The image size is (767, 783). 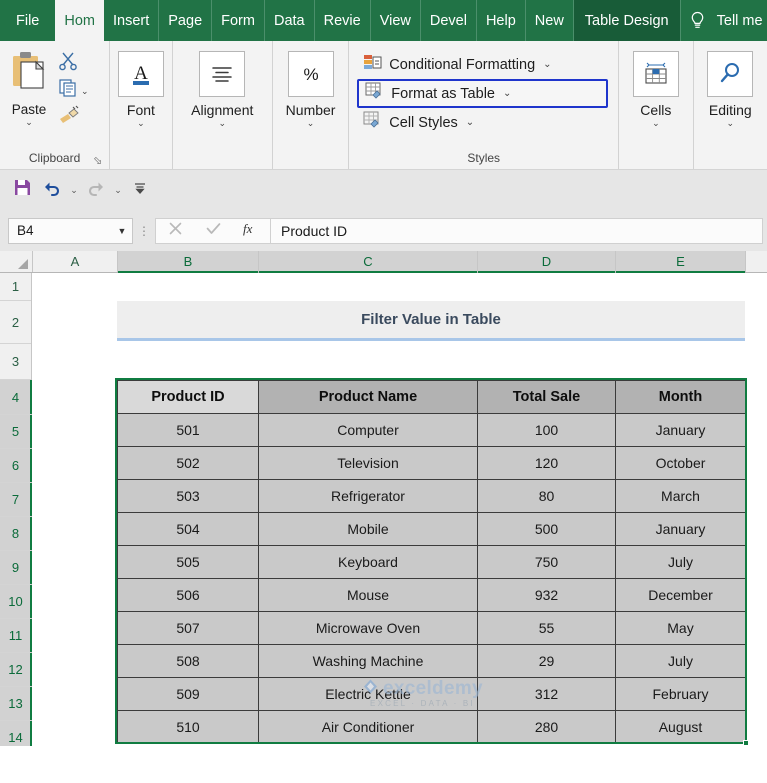 What do you see at coordinates (546, 661) in the screenshot?
I see `cell-total-sale: 29` at bounding box center [546, 661].